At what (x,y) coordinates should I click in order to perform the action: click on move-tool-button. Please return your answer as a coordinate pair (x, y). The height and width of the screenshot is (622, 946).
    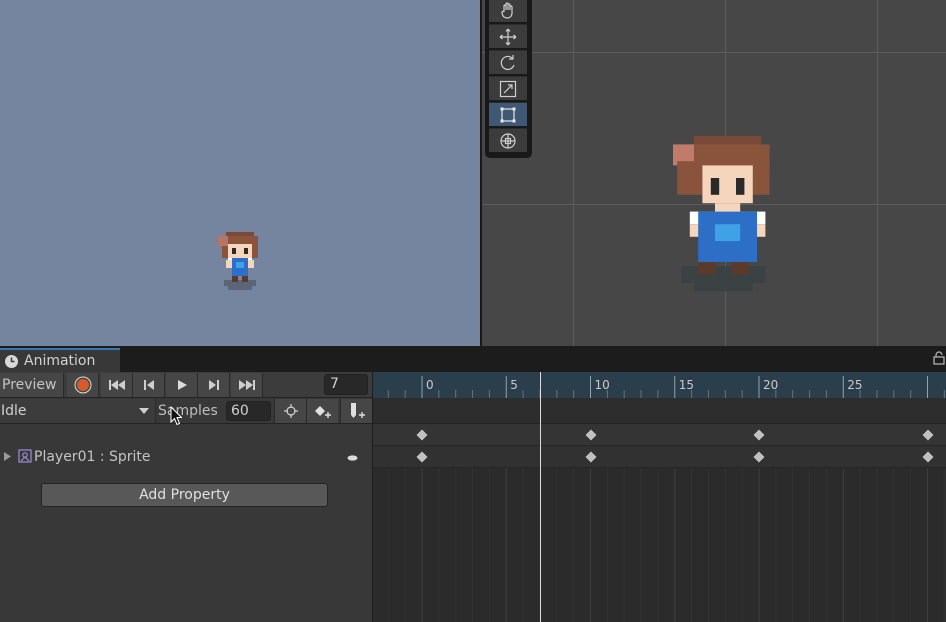
    Looking at the image, I should click on (508, 36).